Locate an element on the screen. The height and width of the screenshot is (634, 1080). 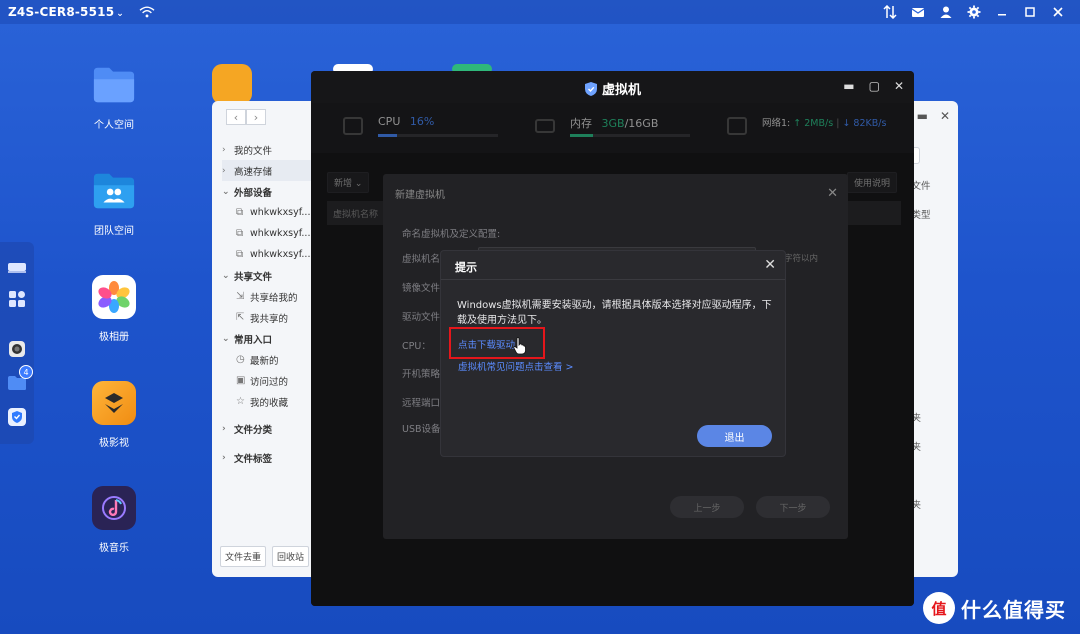
drive-icon is located at coordinates (17, 267).